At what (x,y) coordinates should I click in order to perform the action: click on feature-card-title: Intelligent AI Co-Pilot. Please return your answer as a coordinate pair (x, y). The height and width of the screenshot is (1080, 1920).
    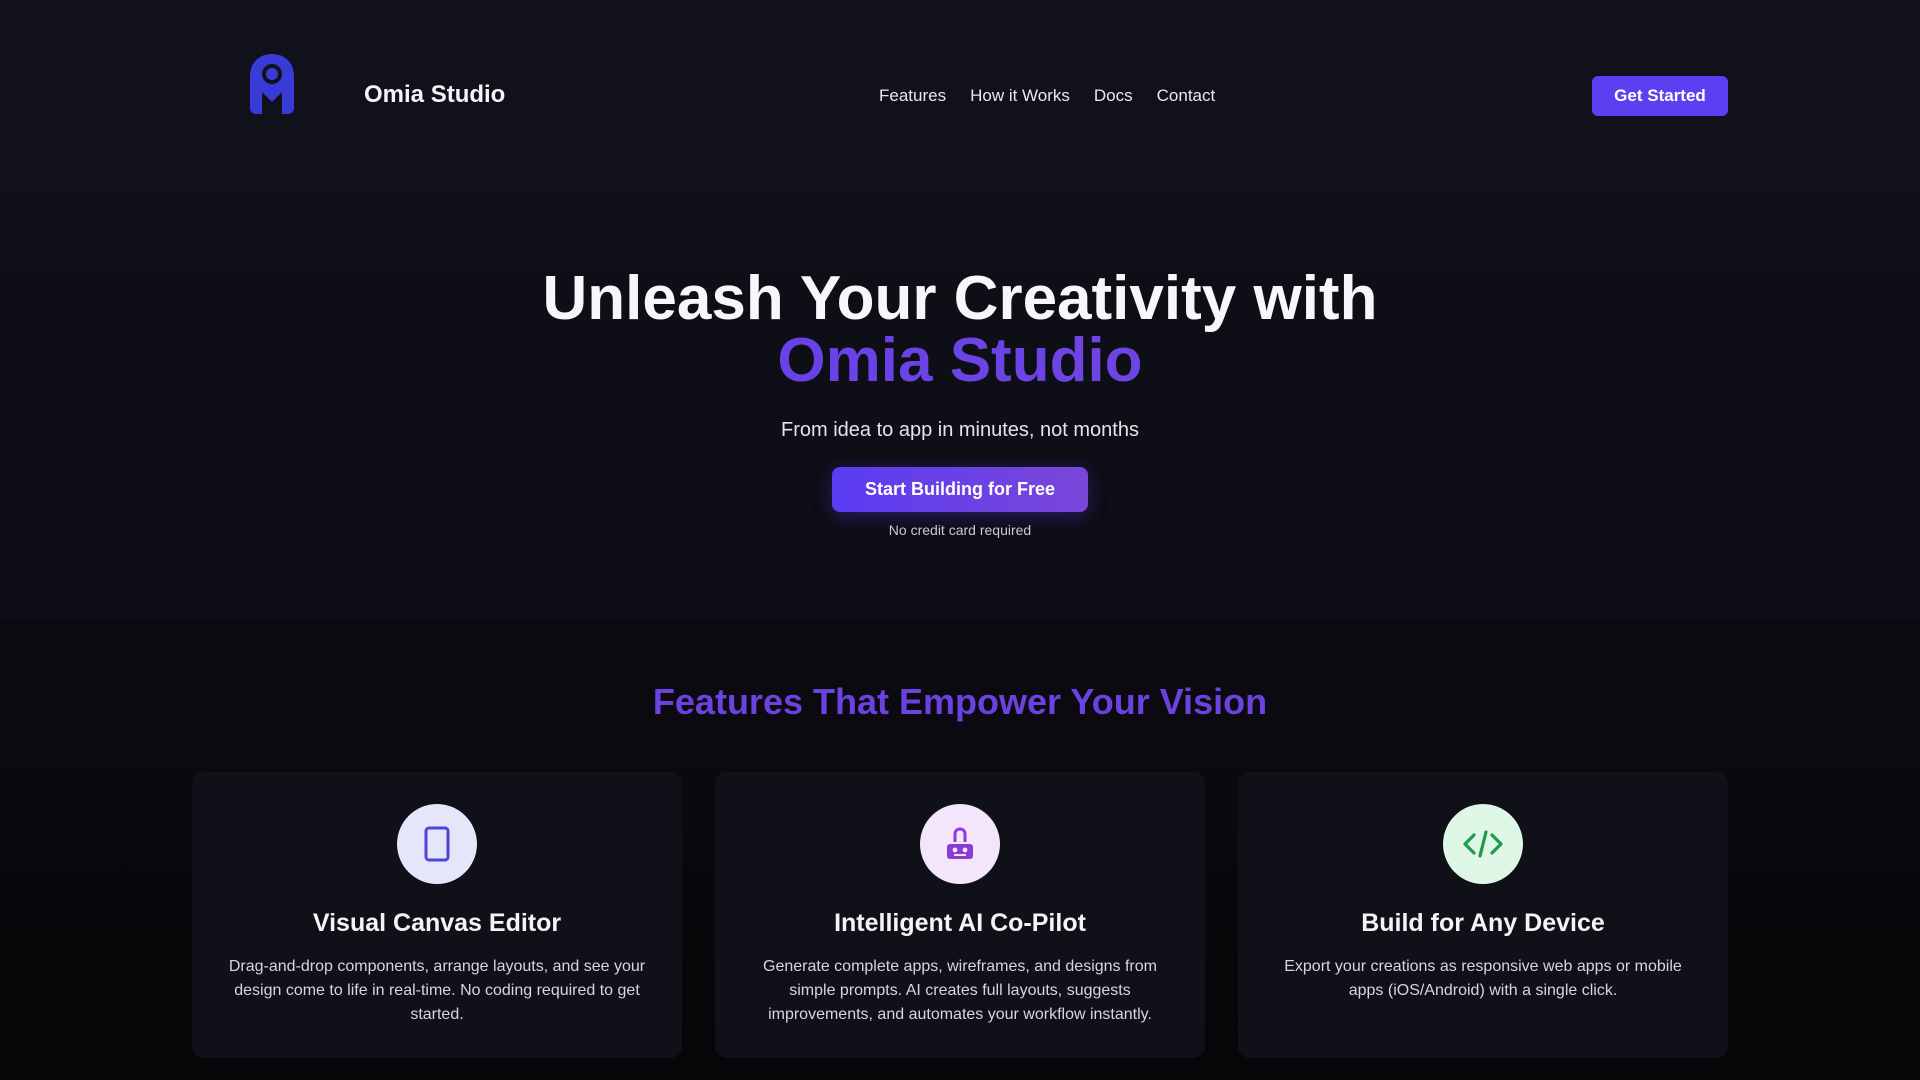
    Looking at the image, I should click on (960, 923).